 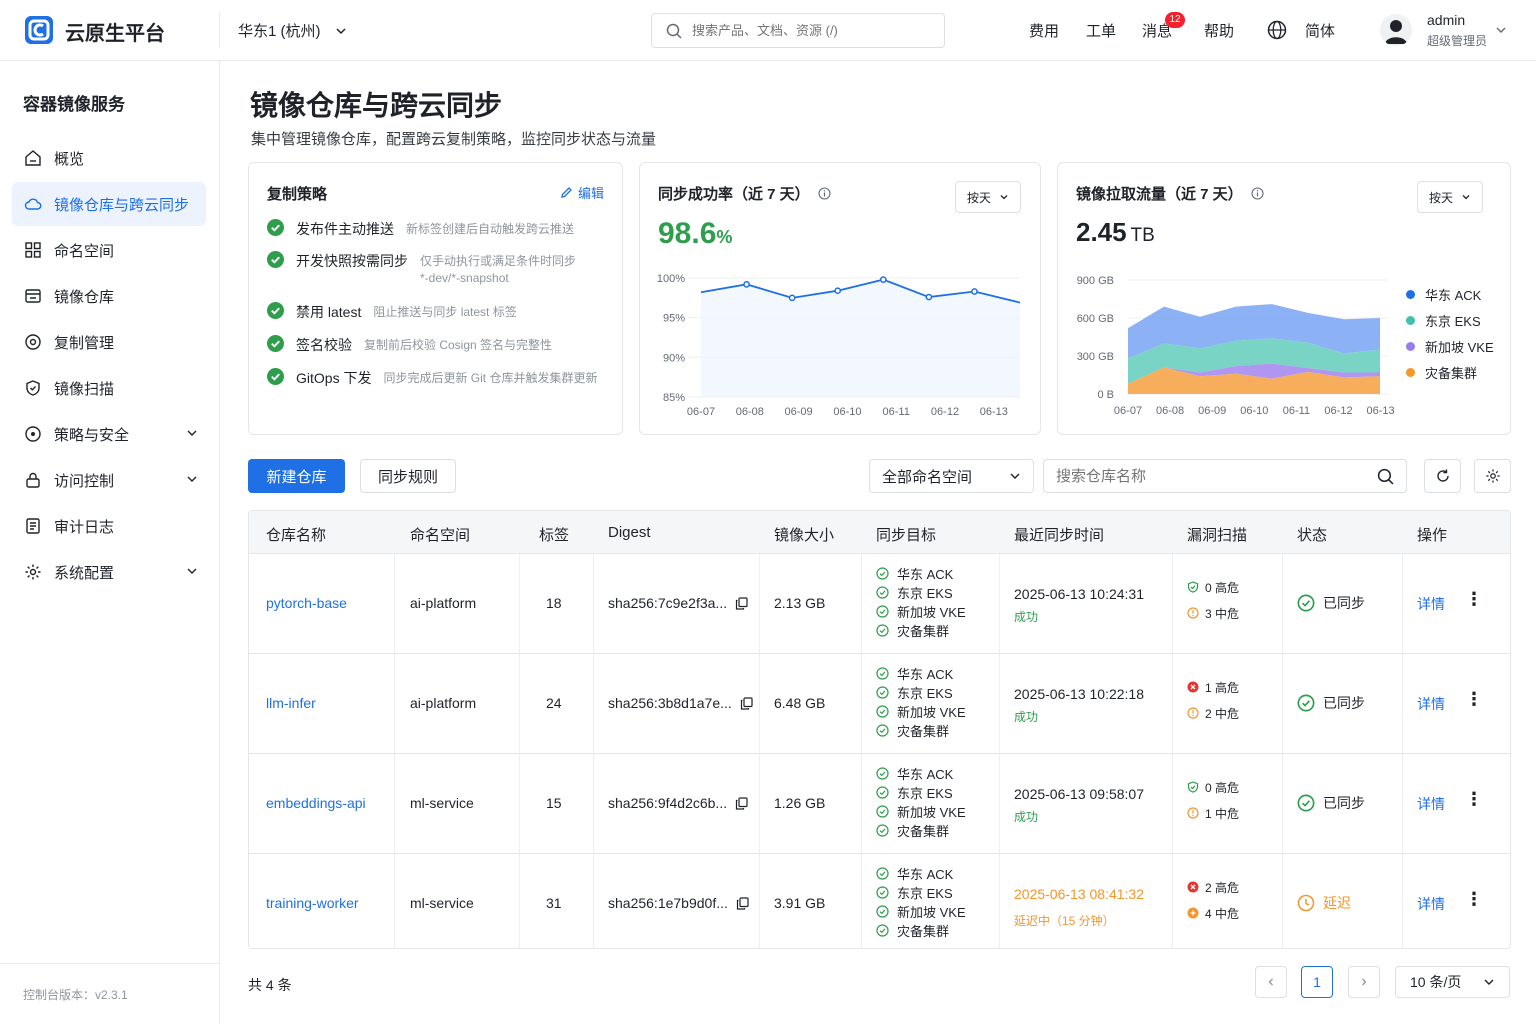 I want to click on repo-name-link: embeddings-api, so click(x=316, y=803).